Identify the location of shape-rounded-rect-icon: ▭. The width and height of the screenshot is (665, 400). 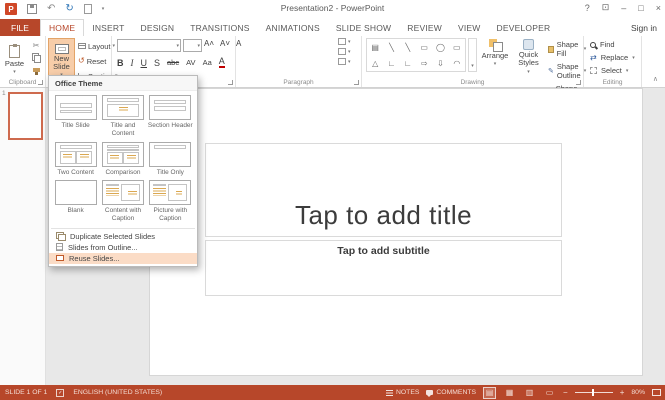
(457, 47).